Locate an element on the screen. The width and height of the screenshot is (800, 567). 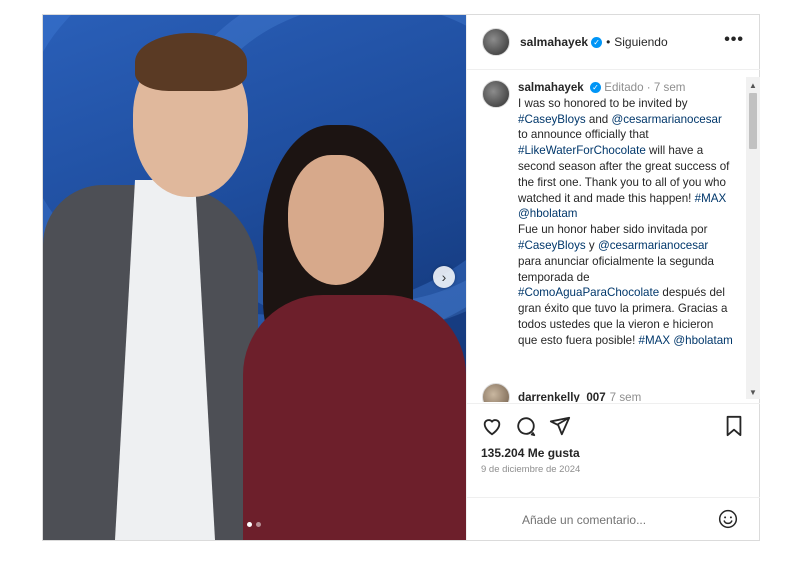
caption-username: salmahayek is located at coordinates (551, 87).